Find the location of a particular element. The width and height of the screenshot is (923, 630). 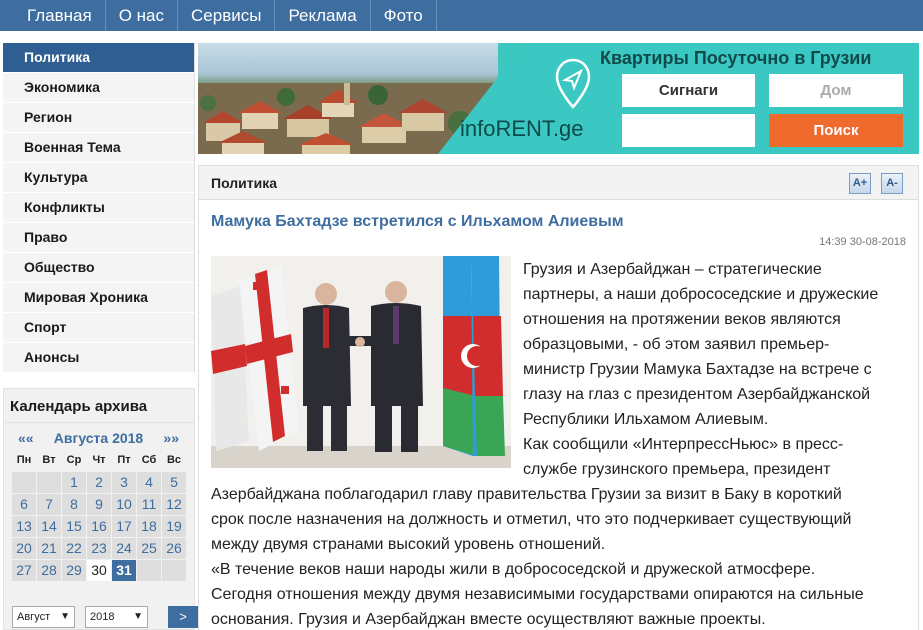

calendar-day: 20 is located at coordinates (24, 548).